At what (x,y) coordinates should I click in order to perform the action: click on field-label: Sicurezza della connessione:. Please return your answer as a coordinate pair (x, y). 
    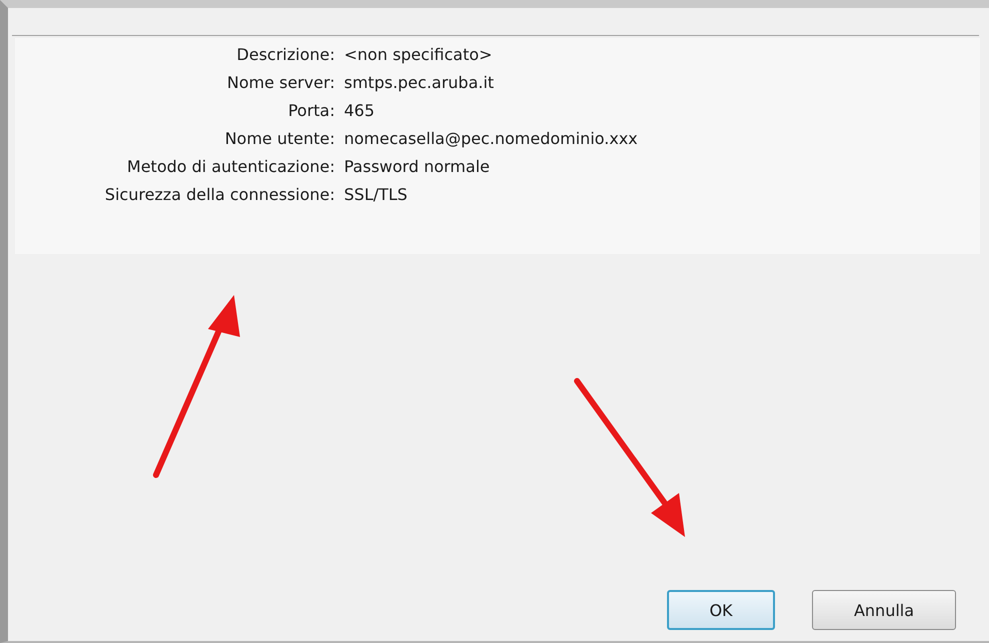
    Looking at the image, I should click on (219, 194).